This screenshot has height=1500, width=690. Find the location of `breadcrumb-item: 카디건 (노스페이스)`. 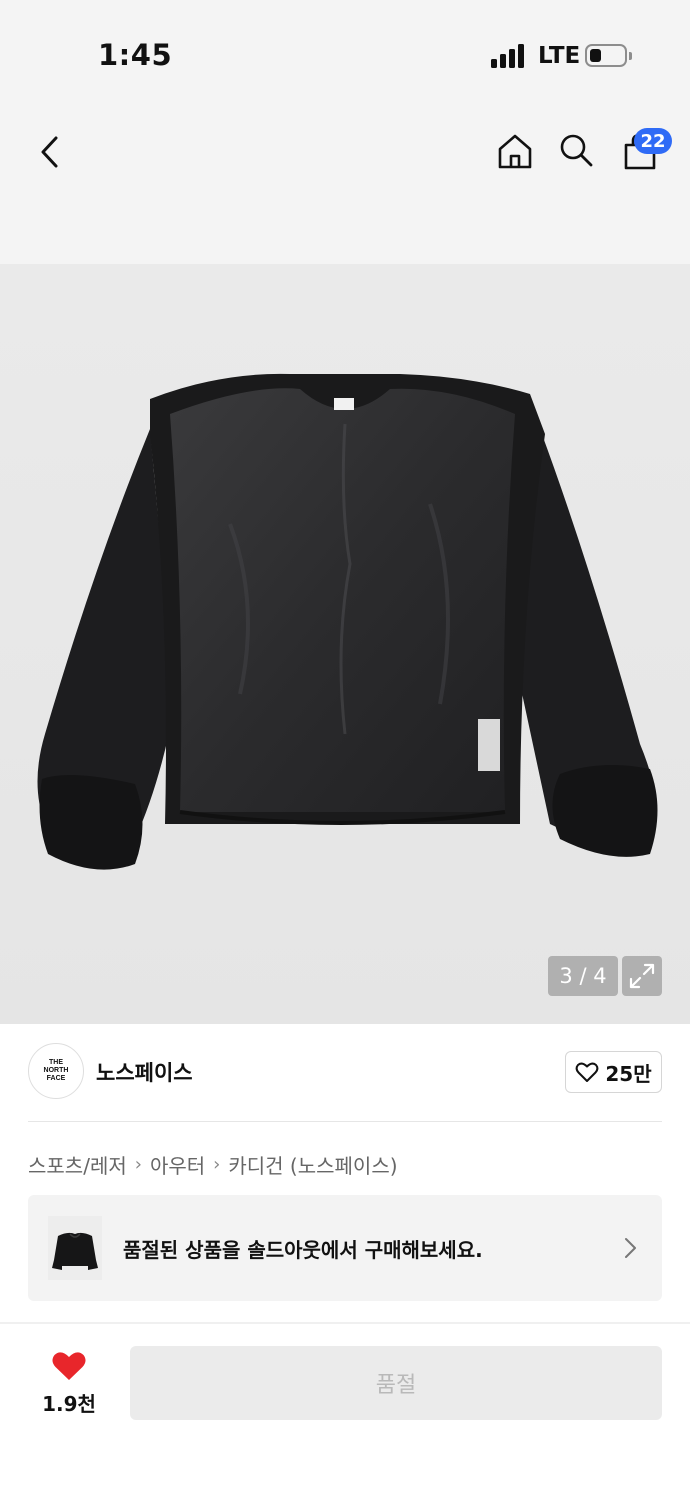

breadcrumb-item: 카디건 (노스페이스) is located at coordinates (312, 1164).